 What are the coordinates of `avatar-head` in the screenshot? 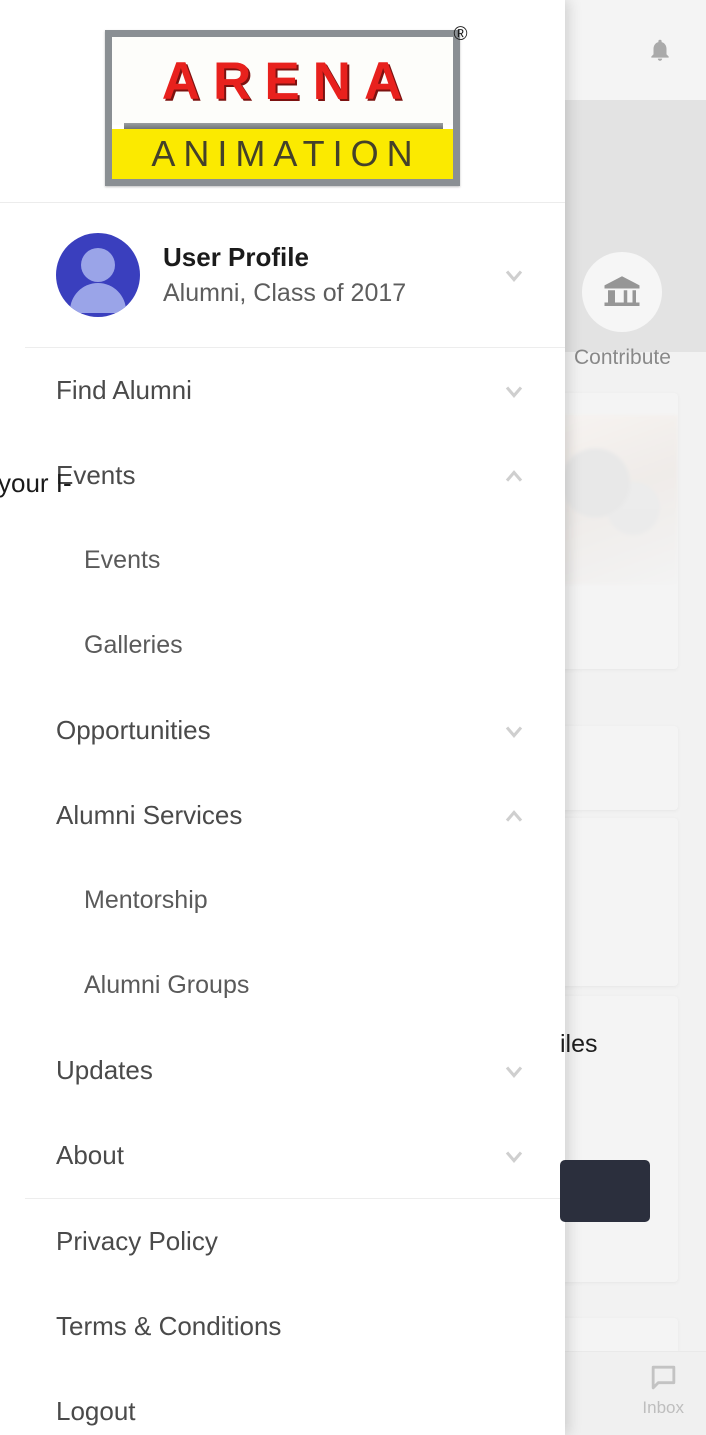 It's located at (98, 265).